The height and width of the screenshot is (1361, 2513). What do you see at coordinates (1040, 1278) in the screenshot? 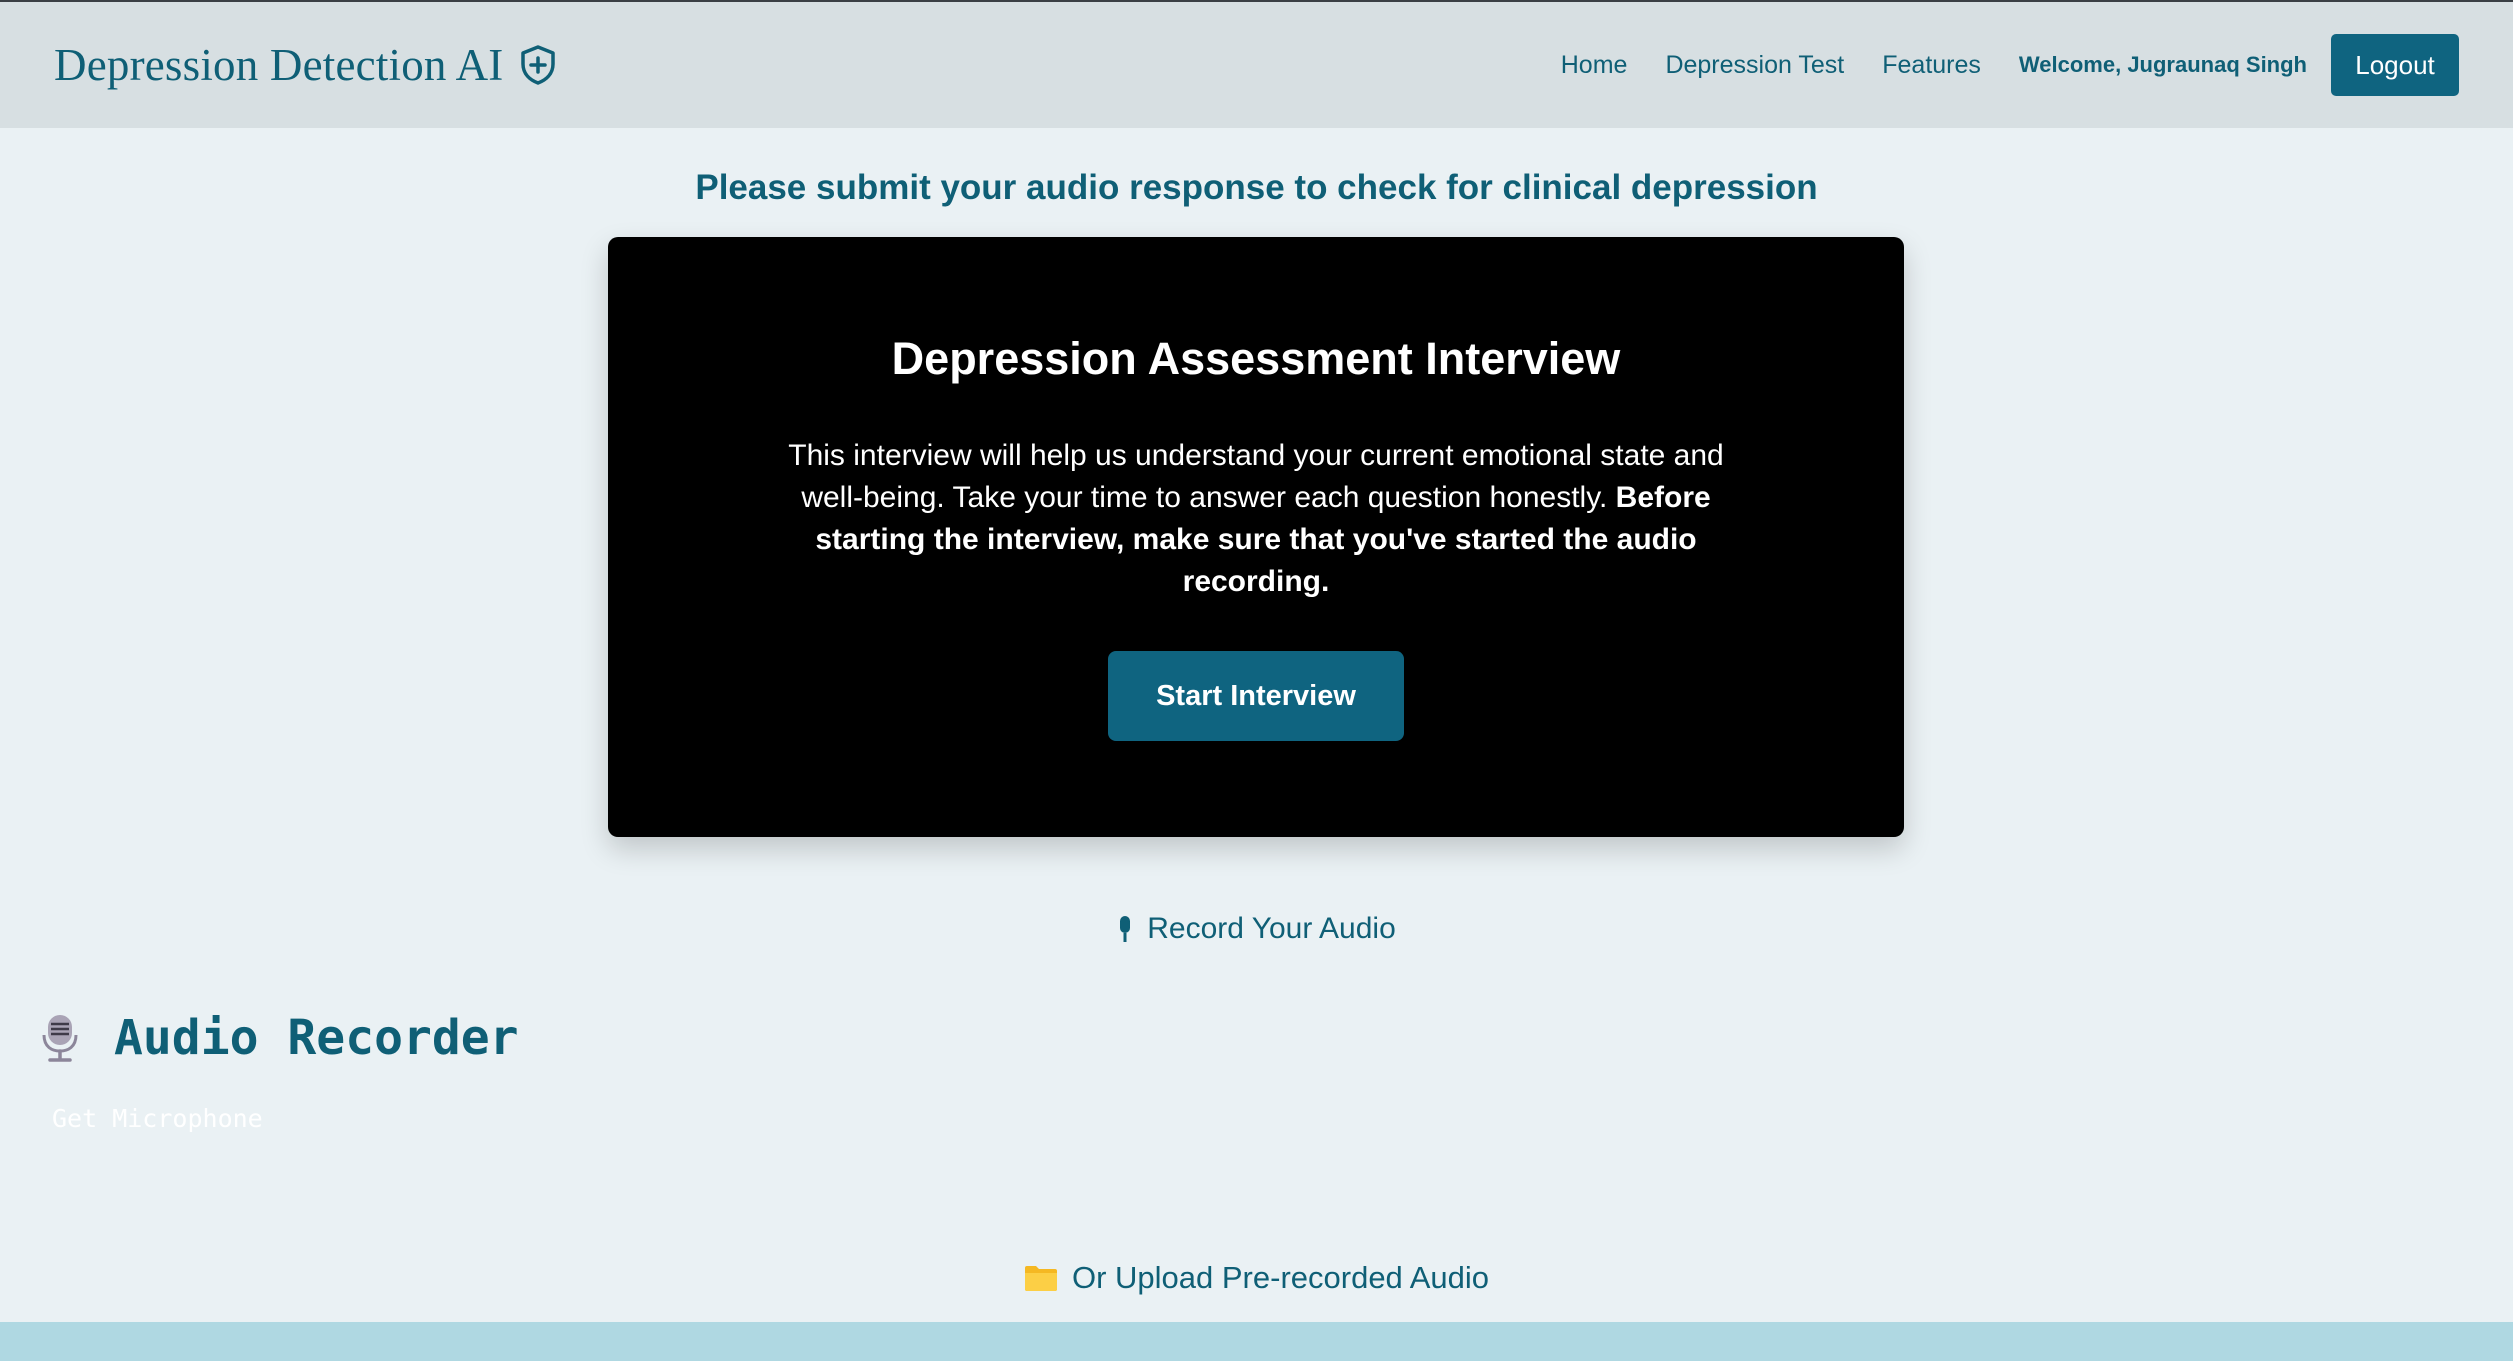
I see `folder-icon` at bounding box center [1040, 1278].